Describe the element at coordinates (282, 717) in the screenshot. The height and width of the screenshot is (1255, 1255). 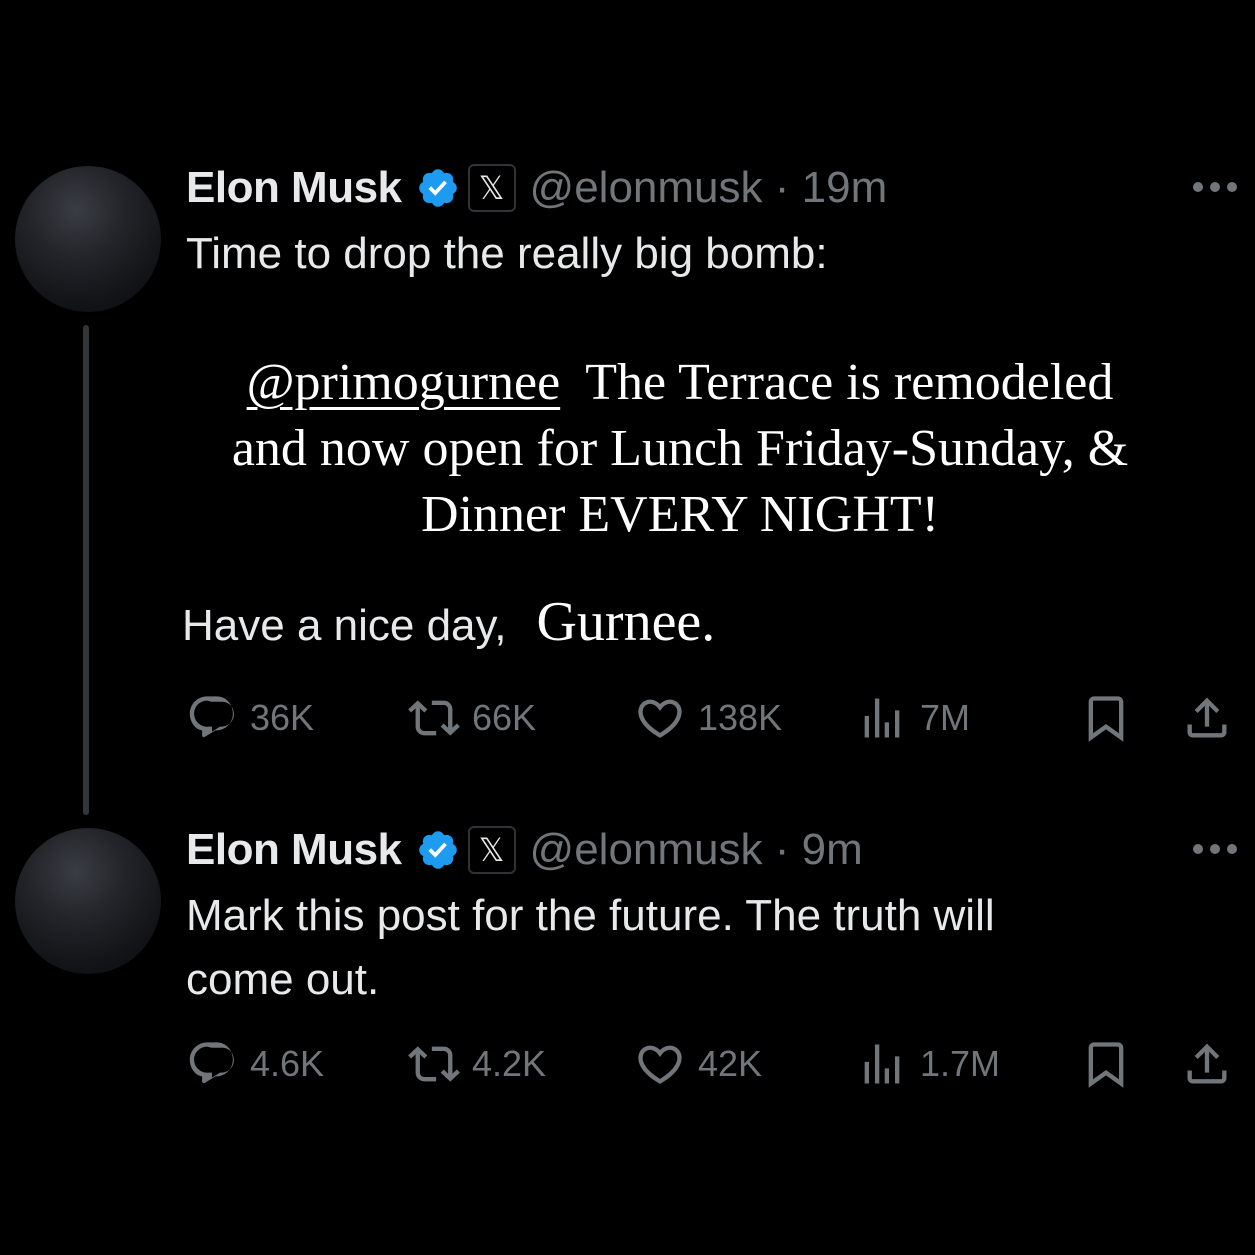
I see `reply-count: 36K` at that location.